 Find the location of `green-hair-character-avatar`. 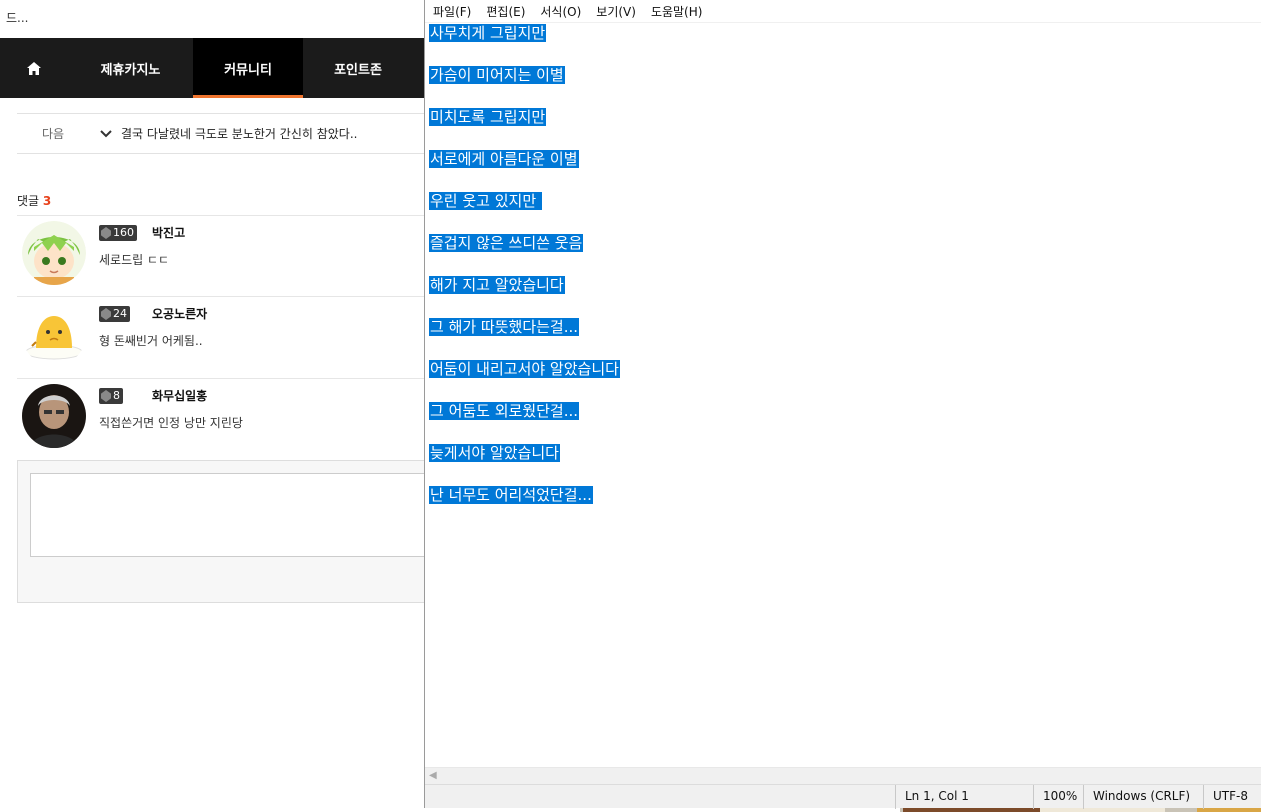

green-hair-character-avatar is located at coordinates (54, 253).